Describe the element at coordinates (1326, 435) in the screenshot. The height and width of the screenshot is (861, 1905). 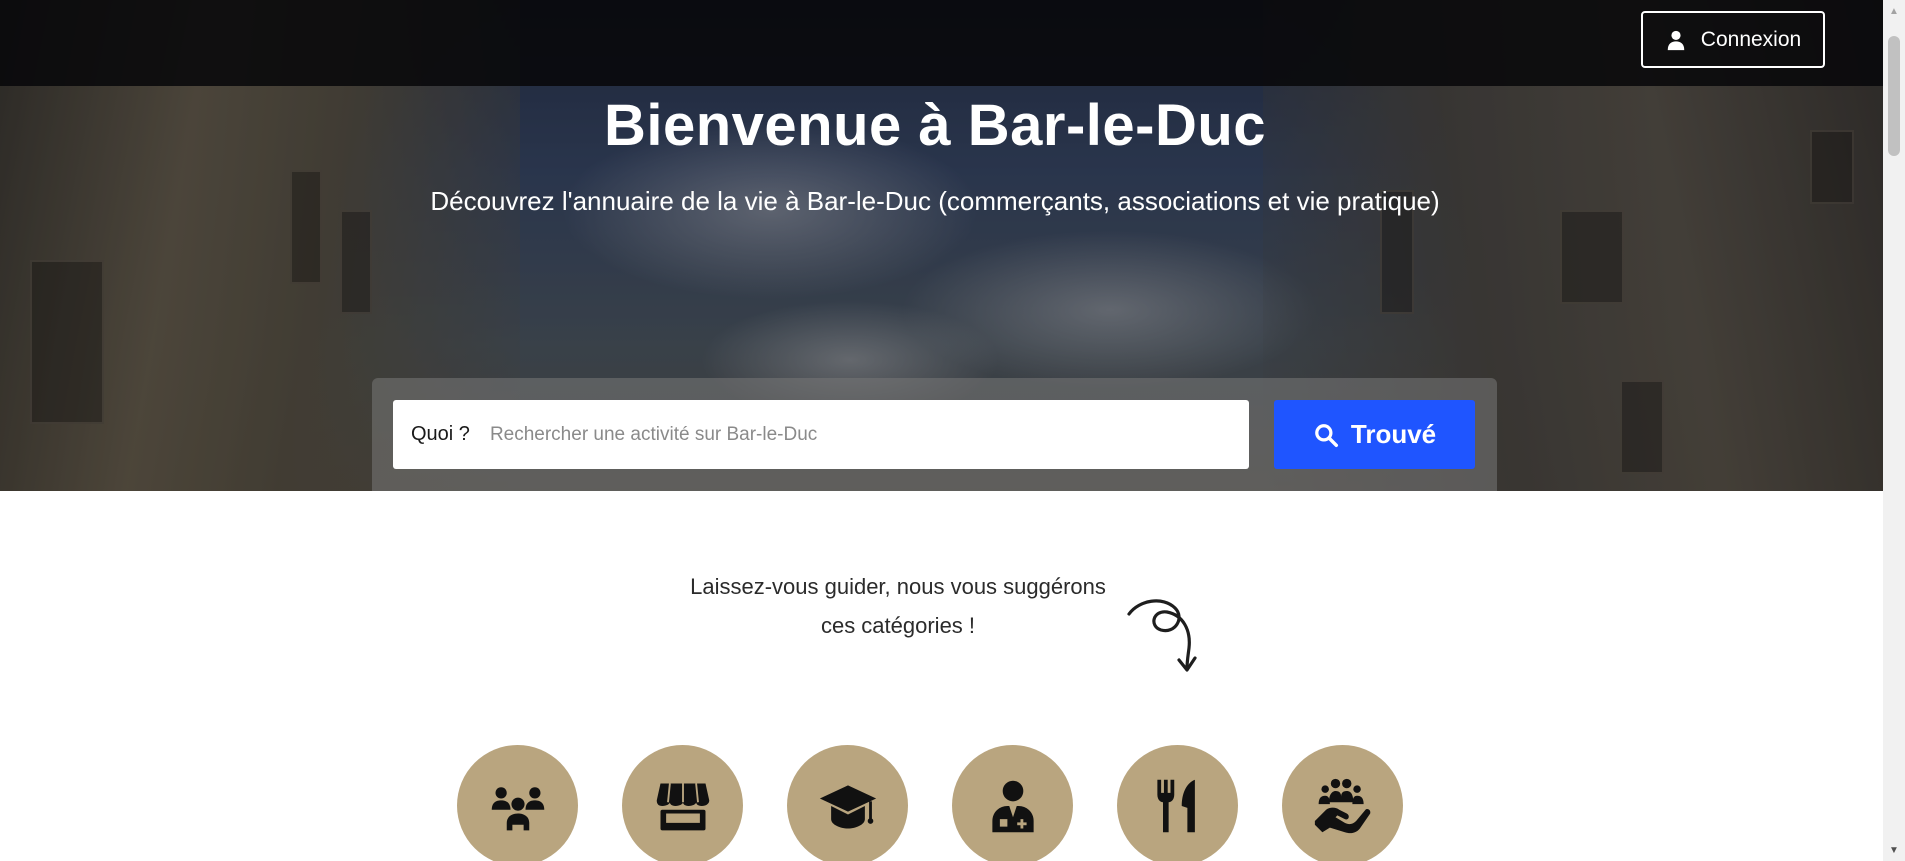
I see `search-icon` at that location.